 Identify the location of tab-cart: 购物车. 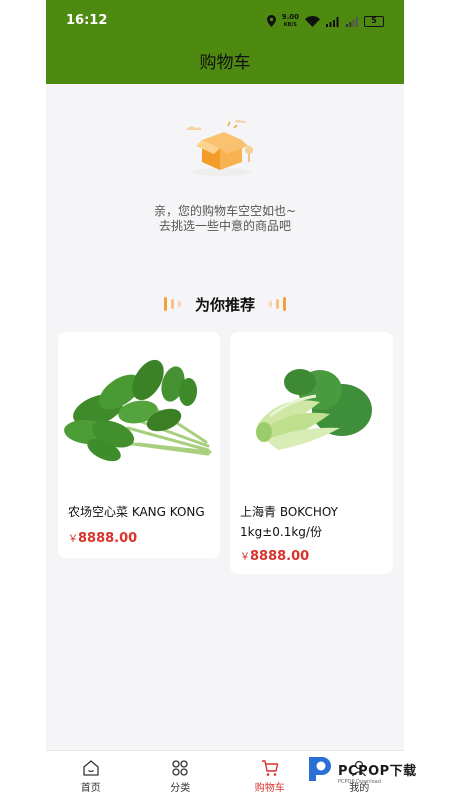
(270, 775).